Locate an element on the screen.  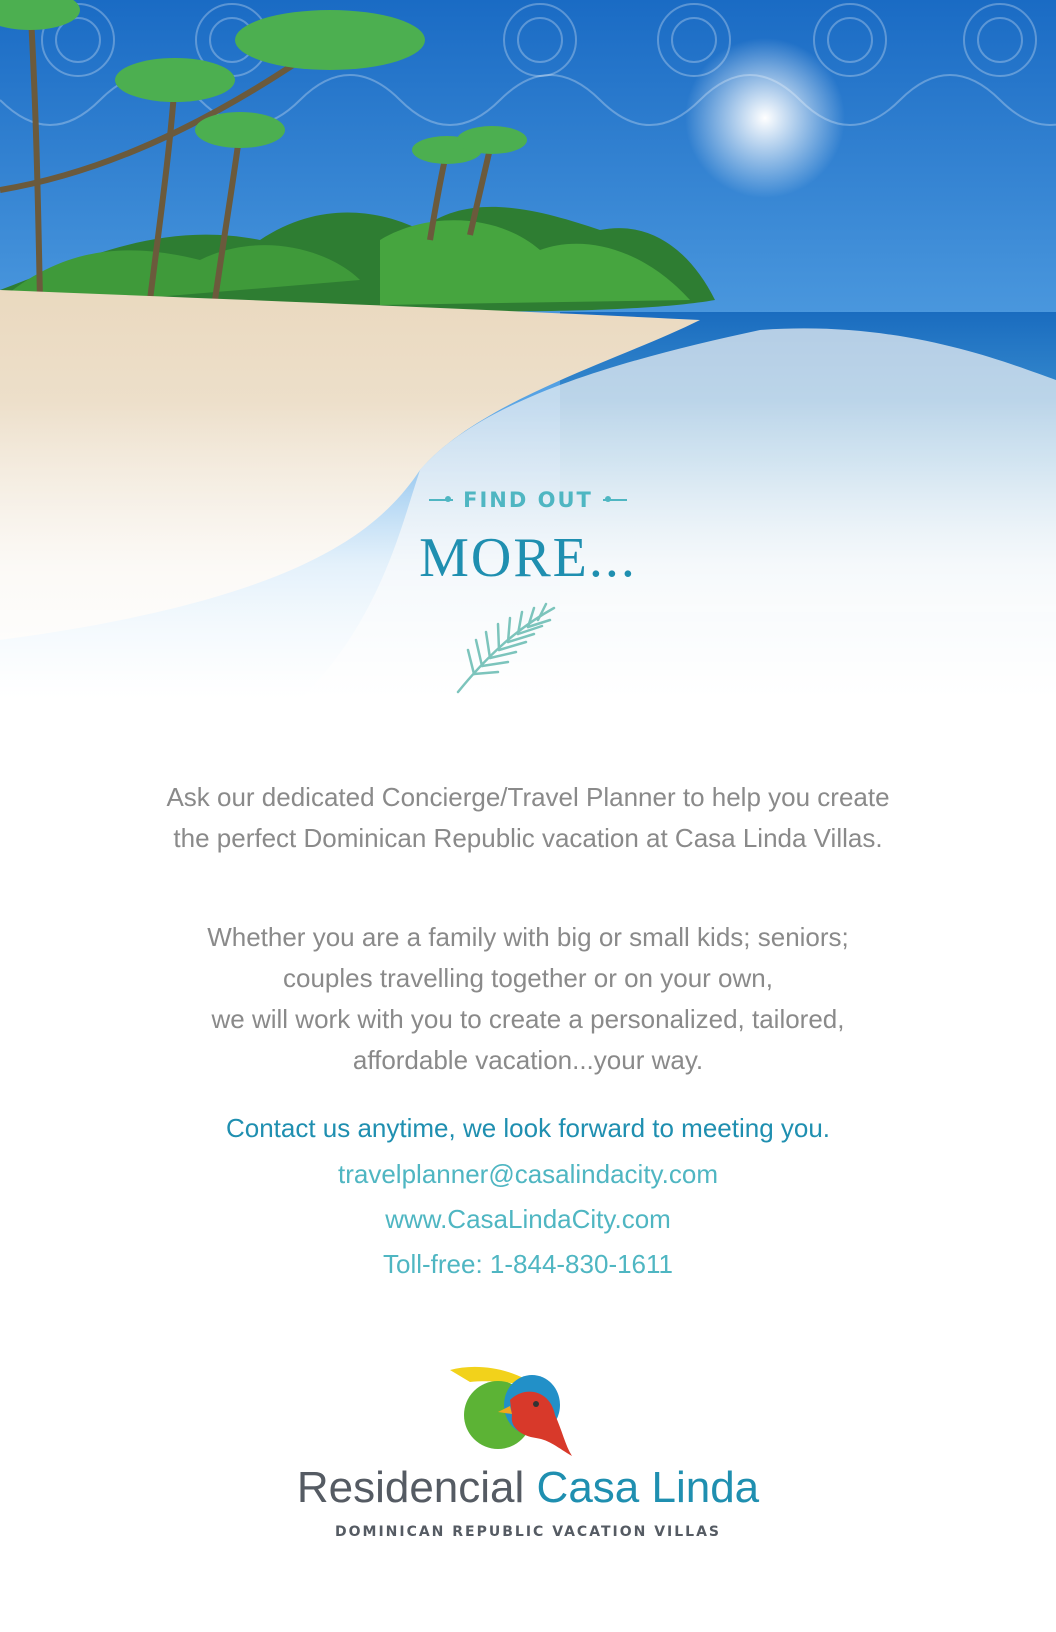
kicker-rule-left is located at coordinates (441, 499).